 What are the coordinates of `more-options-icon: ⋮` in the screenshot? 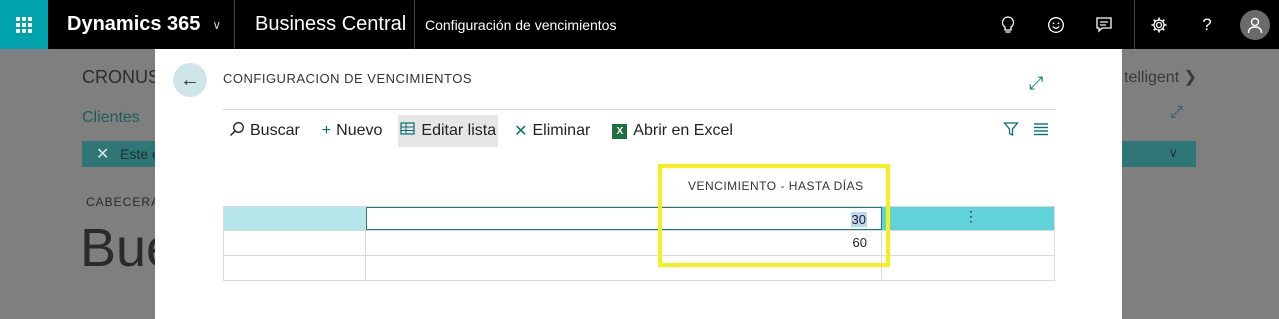 It's located at (971, 216).